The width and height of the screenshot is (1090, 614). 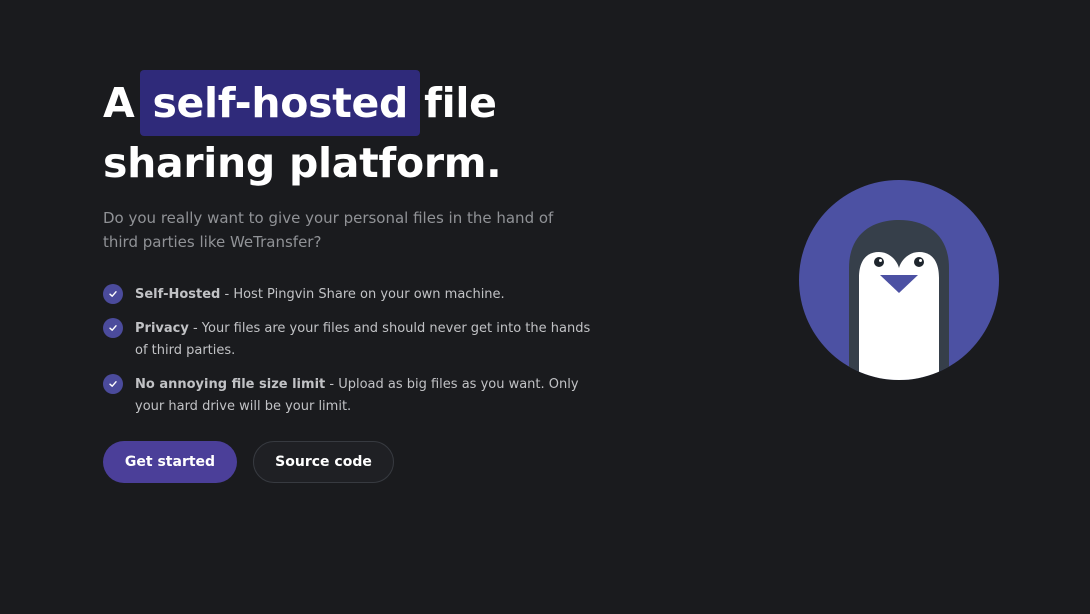 I want to click on page-title: Aself-hosted file sharing platform., so click(x=353, y=130).